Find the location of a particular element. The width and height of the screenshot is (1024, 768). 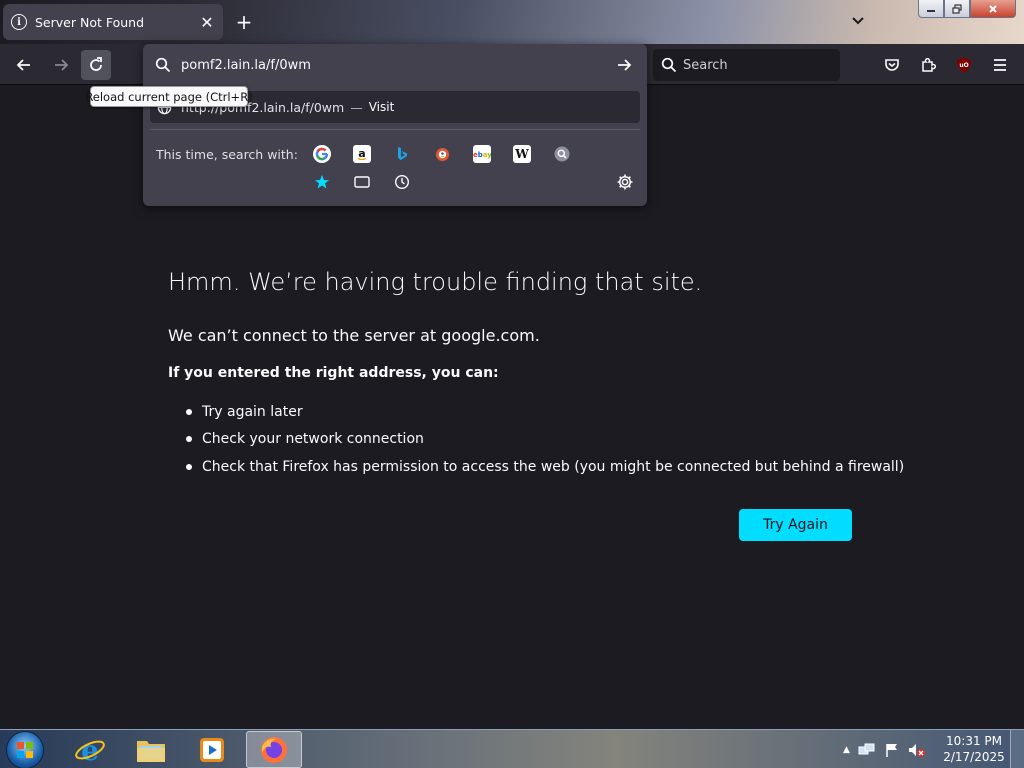

gear-icon is located at coordinates (625, 182).